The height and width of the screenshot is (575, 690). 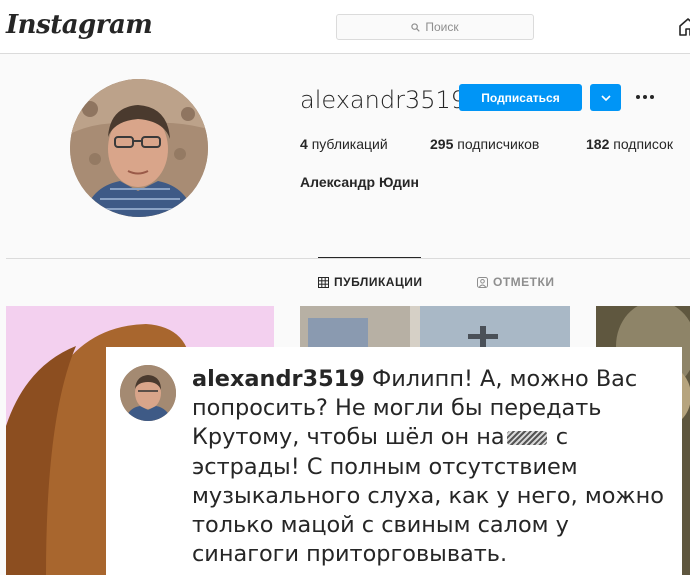 I want to click on profile-avatar, so click(x=139, y=148).